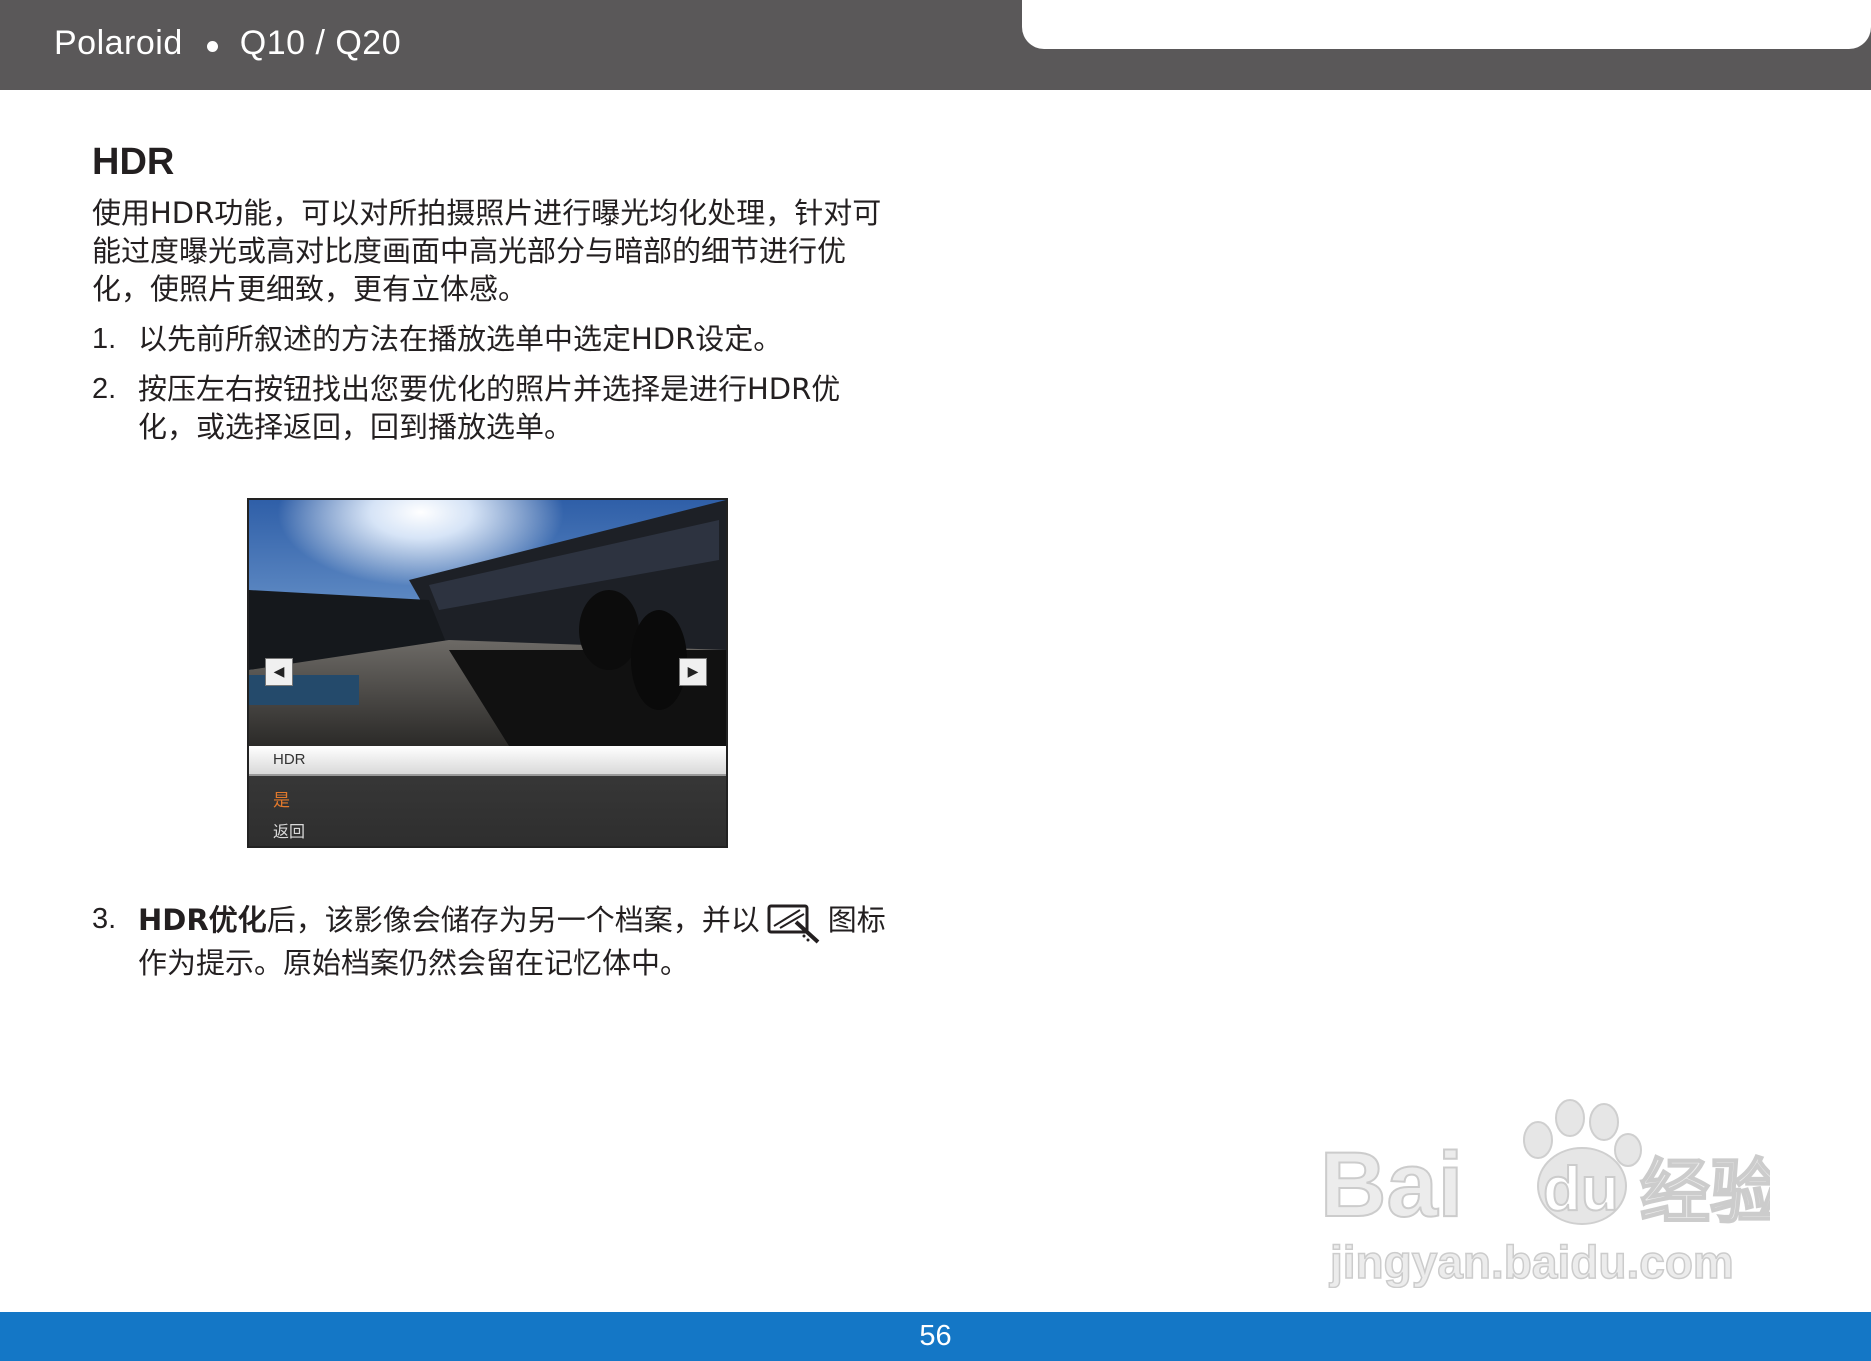 Image resolution: width=1871 pixels, height=1361 pixels. I want to click on header-tab-shape, so click(1446, 24).